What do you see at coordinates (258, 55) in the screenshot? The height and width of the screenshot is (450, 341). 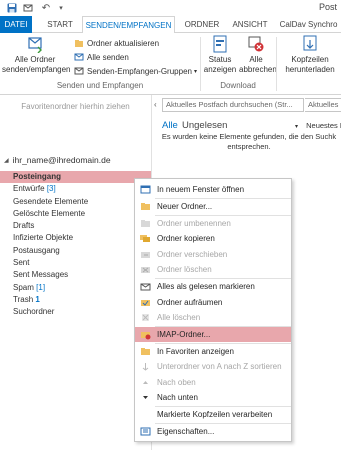 I see `cancel-all-button: Alle abbrechen` at bounding box center [258, 55].